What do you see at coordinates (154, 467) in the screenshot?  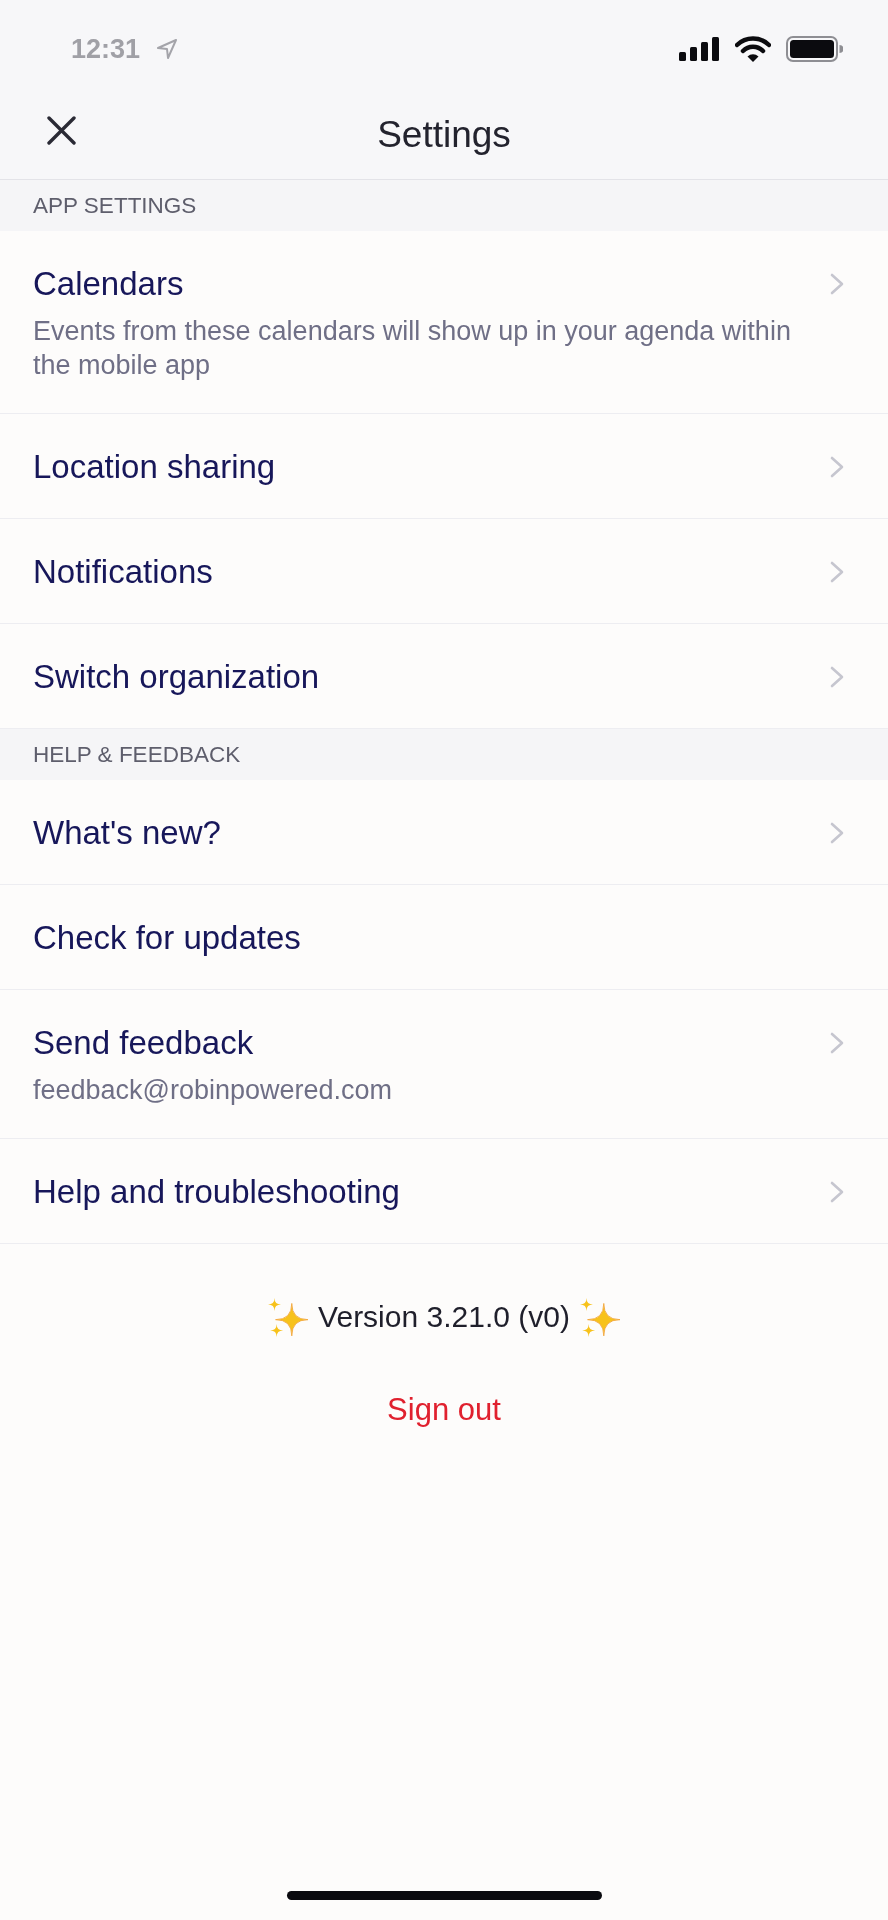 I see `item-title: Location sharing` at bounding box center [154, 467].